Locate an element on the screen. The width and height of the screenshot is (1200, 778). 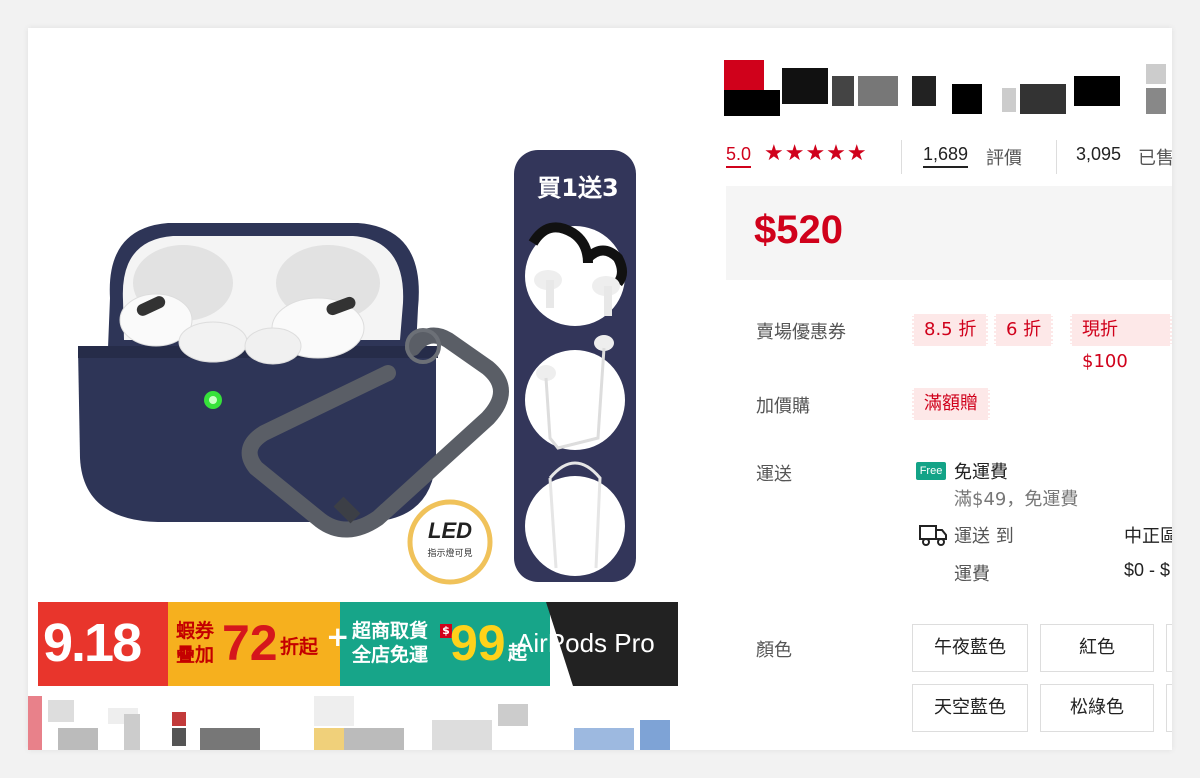
banner-date: 9.18 is located at coordinates (92, 643).